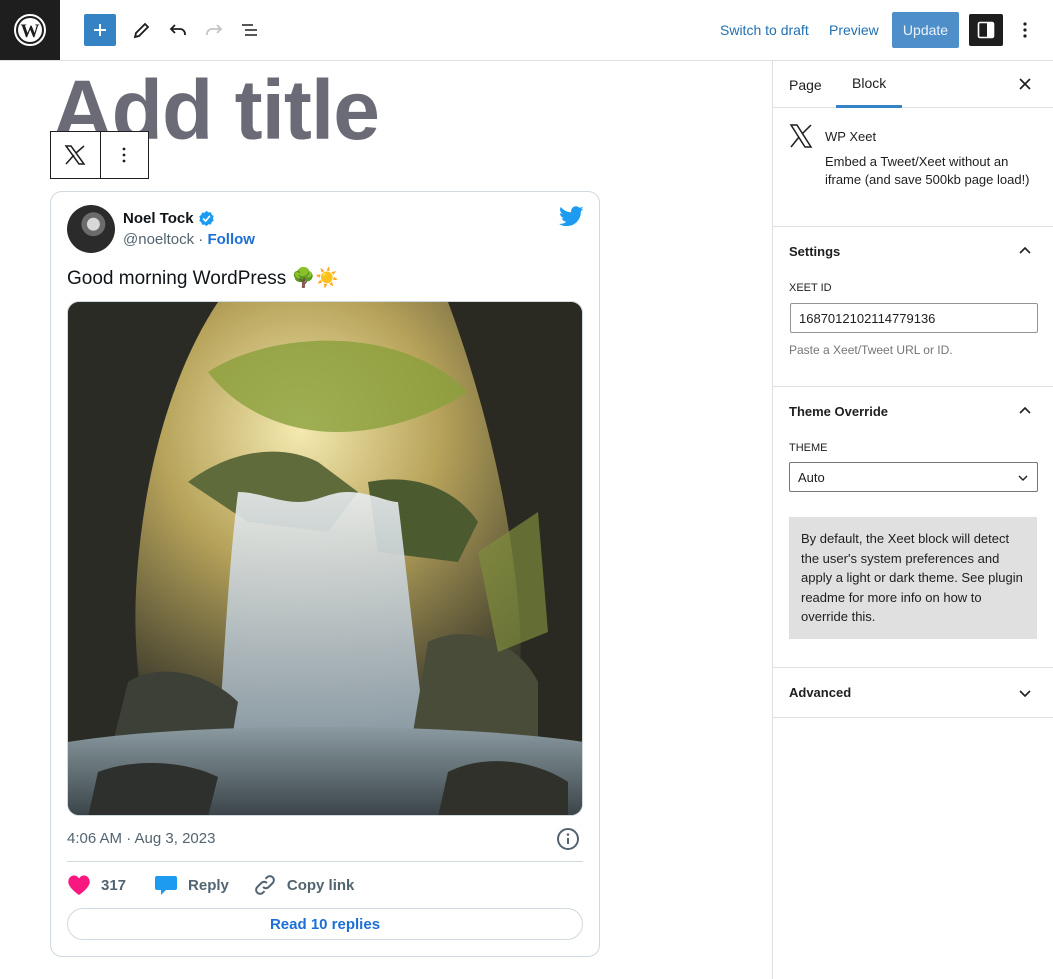  Describe the element at coordinates (231, 239) in the screenshot. I see `follow-link: Follow` at that location.